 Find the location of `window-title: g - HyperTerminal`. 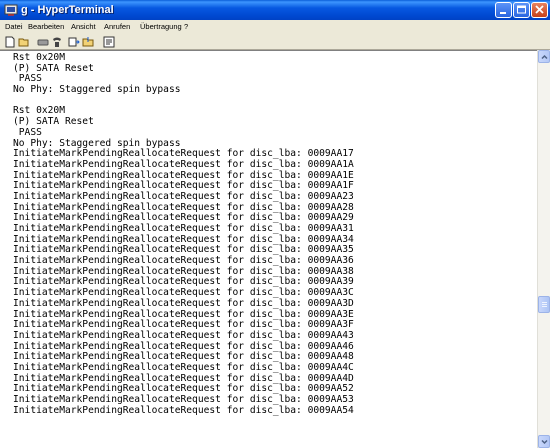

window-title: g - HyperTerminal is located at coordinates (67, 10).